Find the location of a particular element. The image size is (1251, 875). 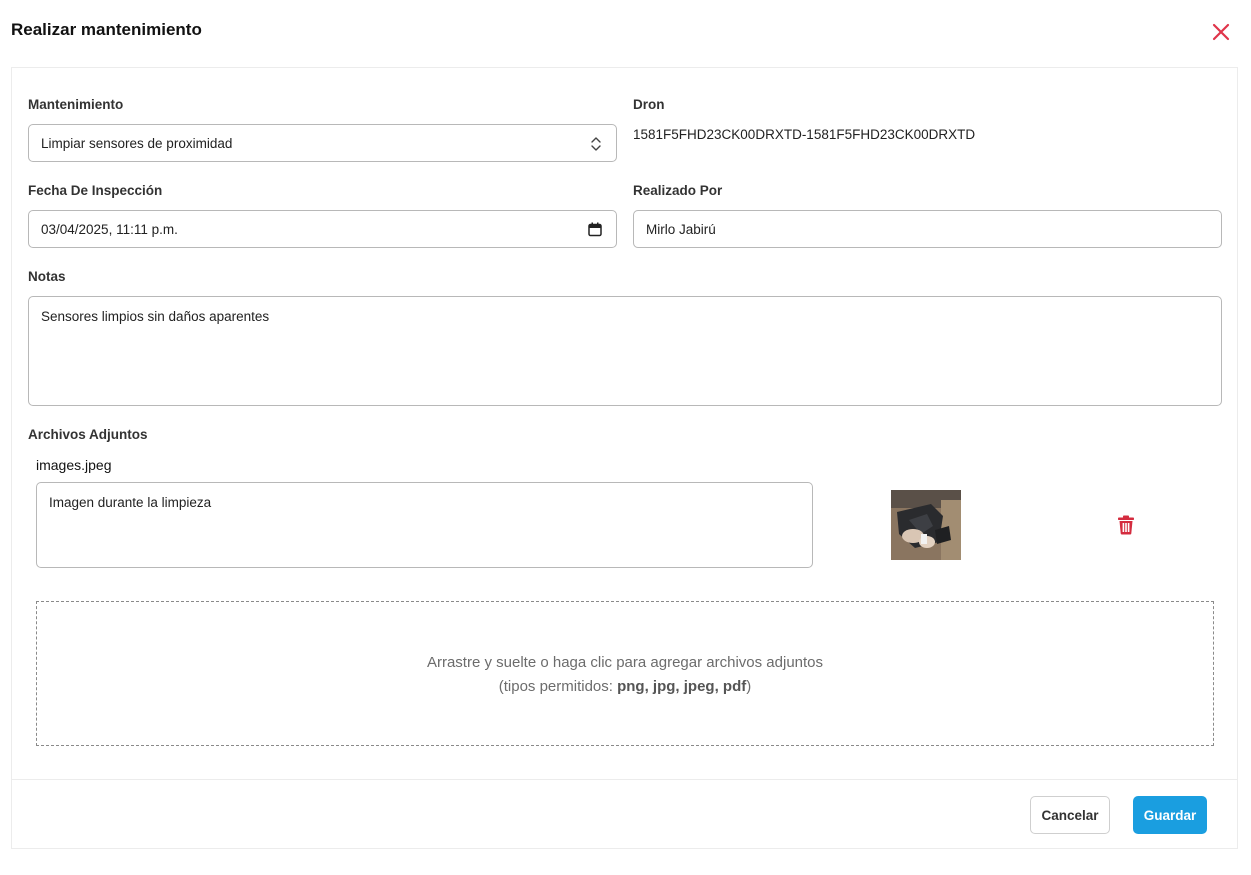

notes-value: Sensores limpios sin daños aparentes is located at coordinates (155, 316).